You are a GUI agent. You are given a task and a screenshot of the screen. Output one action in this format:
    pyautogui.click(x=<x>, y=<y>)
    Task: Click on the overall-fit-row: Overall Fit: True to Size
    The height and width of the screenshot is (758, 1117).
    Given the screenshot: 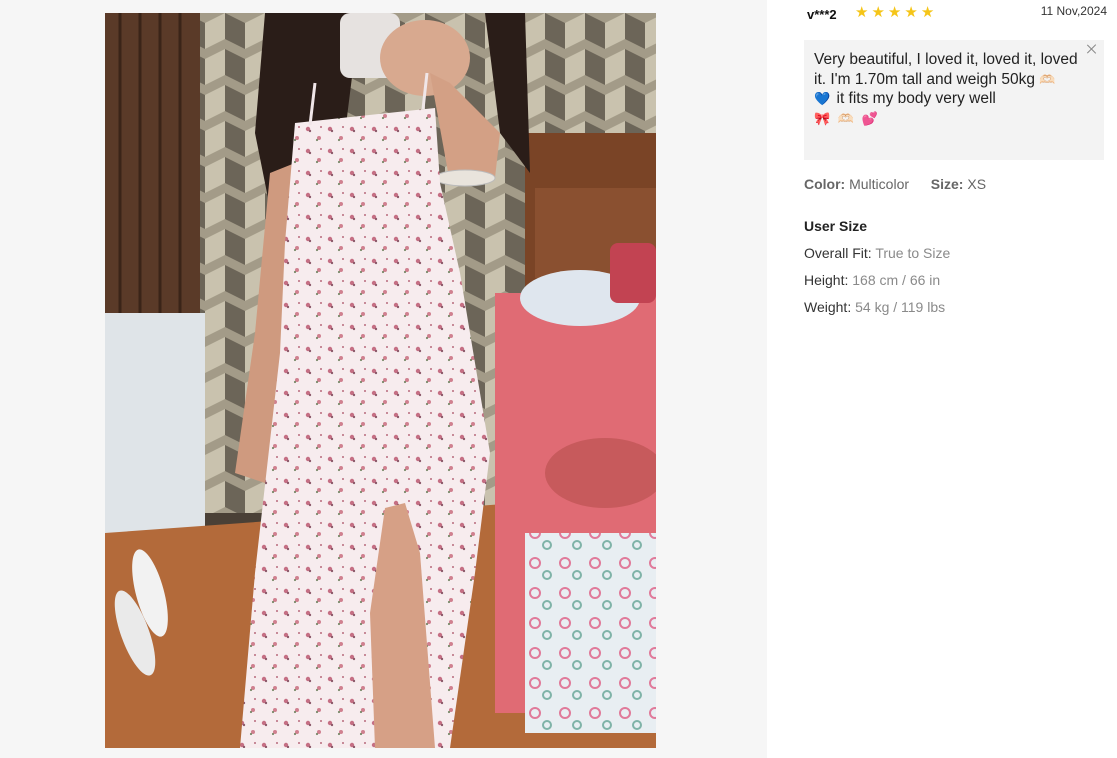 What is the action you would take?
    pyautogui.click(x=877, y=253)
    